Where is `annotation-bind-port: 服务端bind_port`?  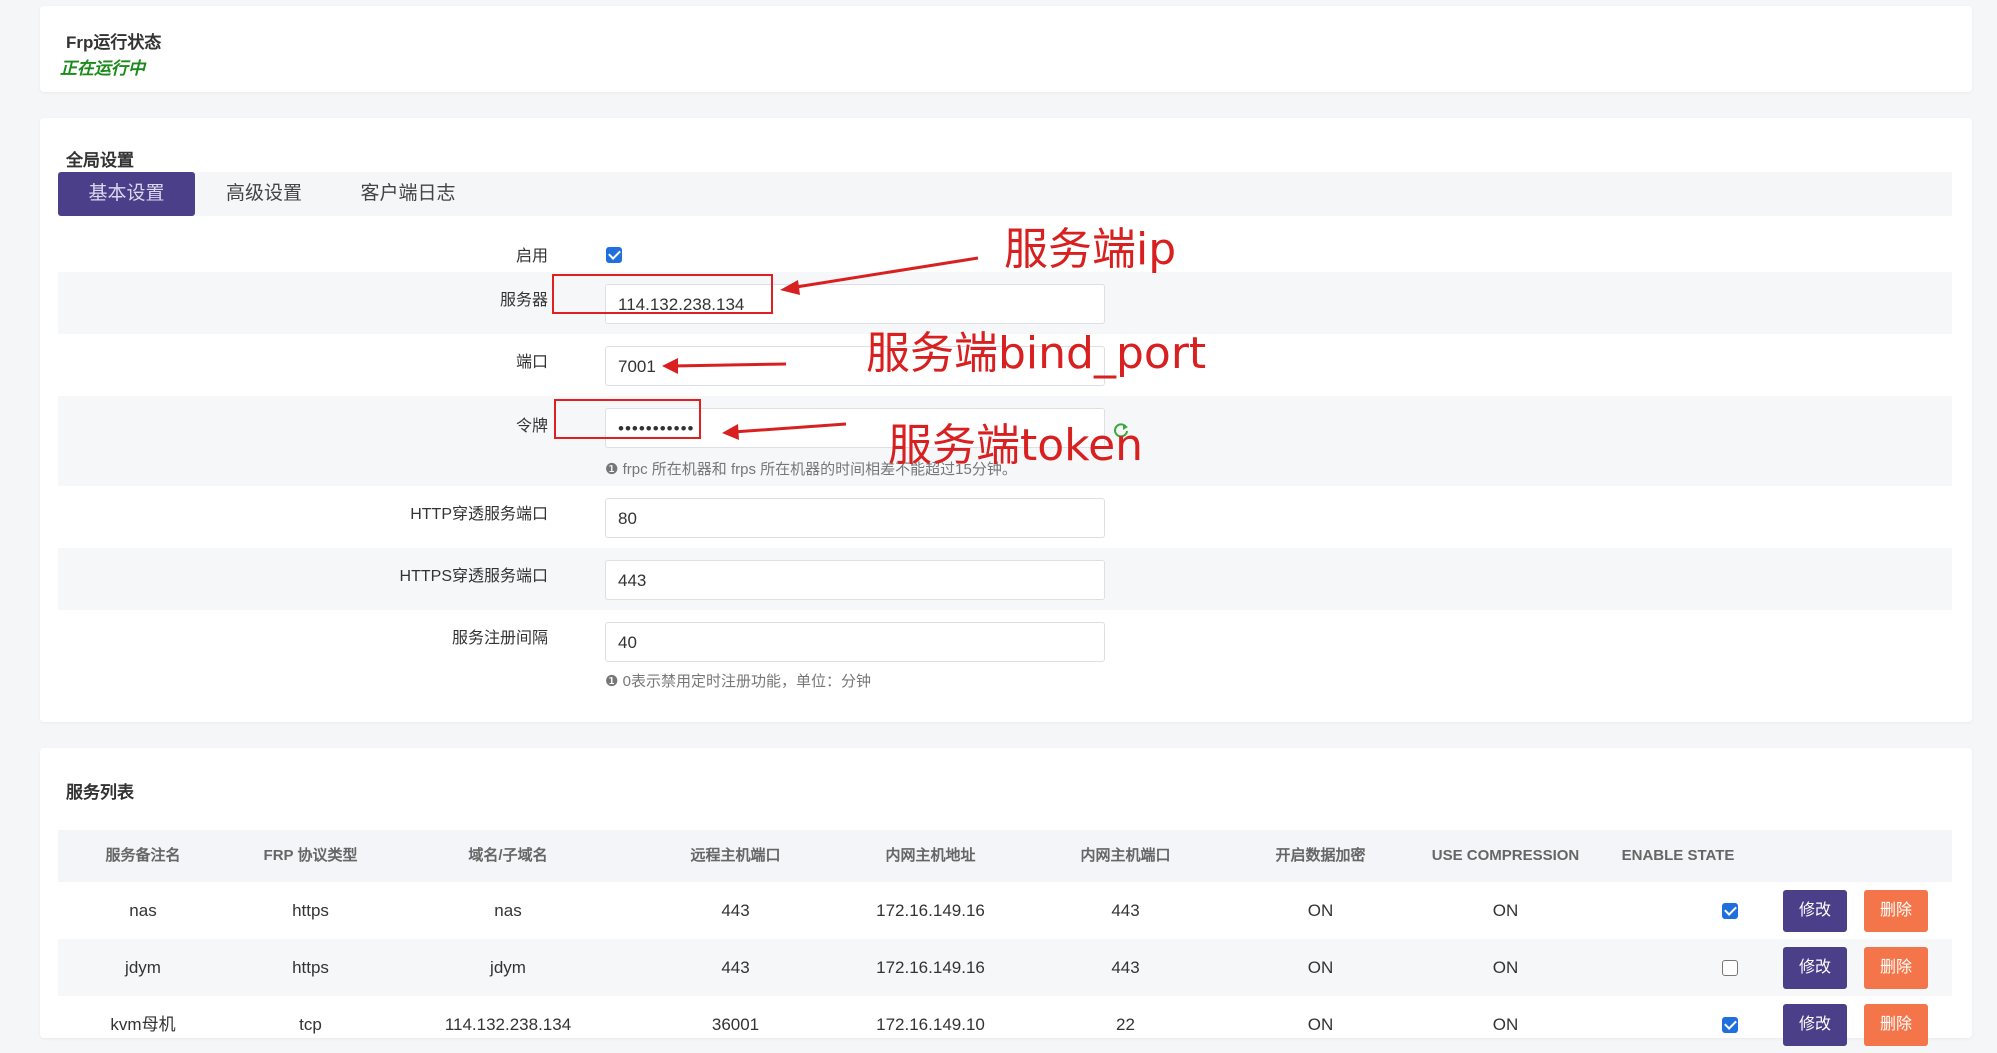
annotation-bind-port: 服务端bind_port is located at coordinates (1036, 353).